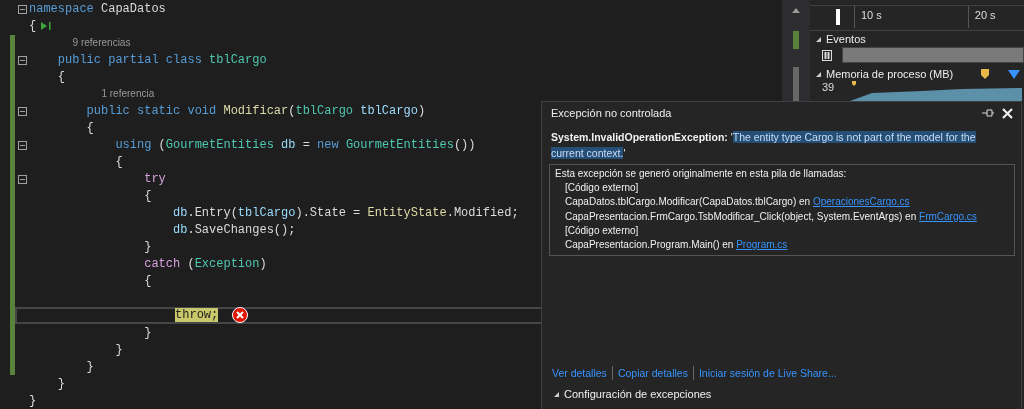  Describe the element at coordinates (861, 202) in the screenshot. I see `file-link: OperacionesCargo.cs` at that location.